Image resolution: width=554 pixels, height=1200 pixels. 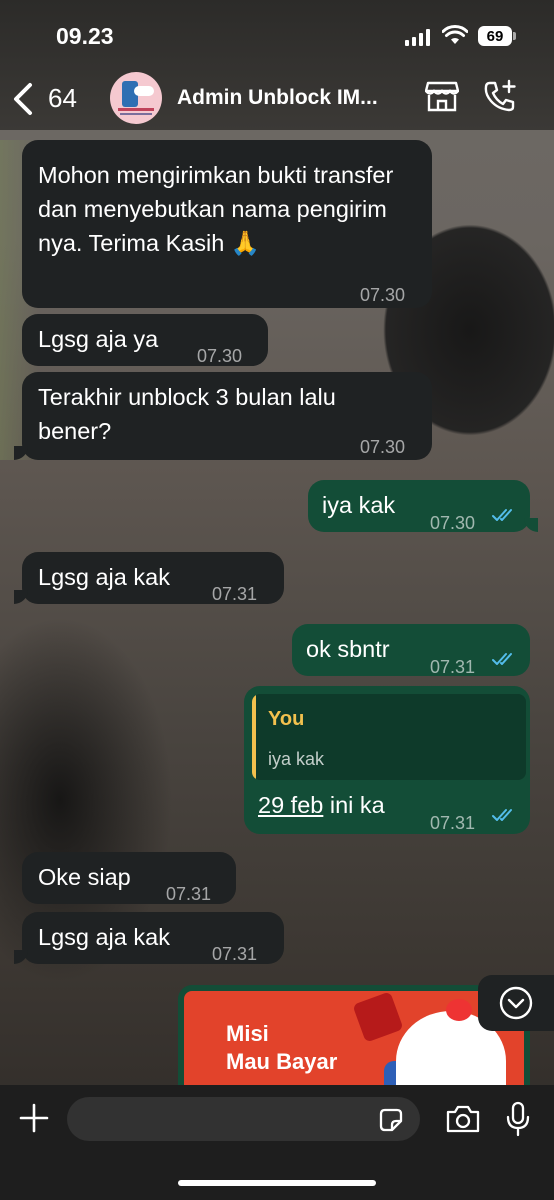 I want to click on message-outgoing: iya kak 07.30, so click(x=419, y=506).